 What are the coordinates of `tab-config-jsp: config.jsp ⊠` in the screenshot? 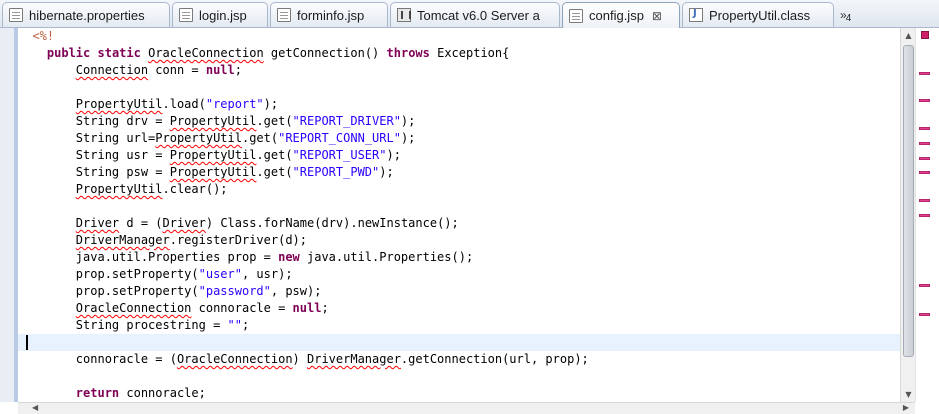 It's located at (621, 15).